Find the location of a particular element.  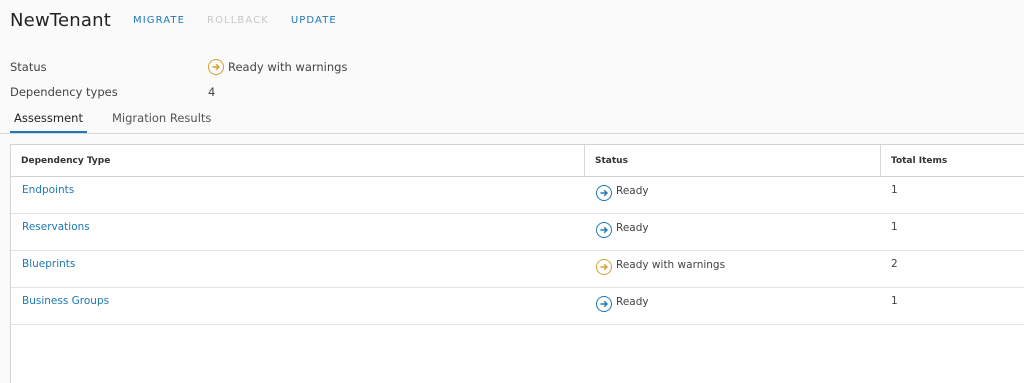

status-value-text: Ready with warnings is located at coordinates (288, 67).